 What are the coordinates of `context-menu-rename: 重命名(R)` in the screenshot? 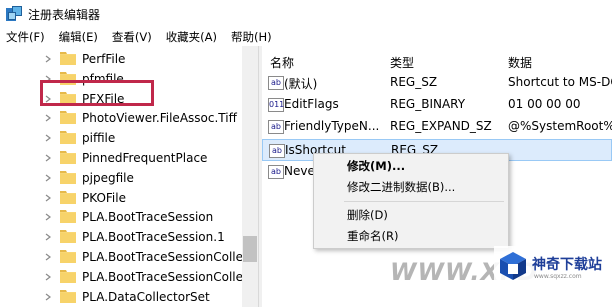 It's located at (372, 236).